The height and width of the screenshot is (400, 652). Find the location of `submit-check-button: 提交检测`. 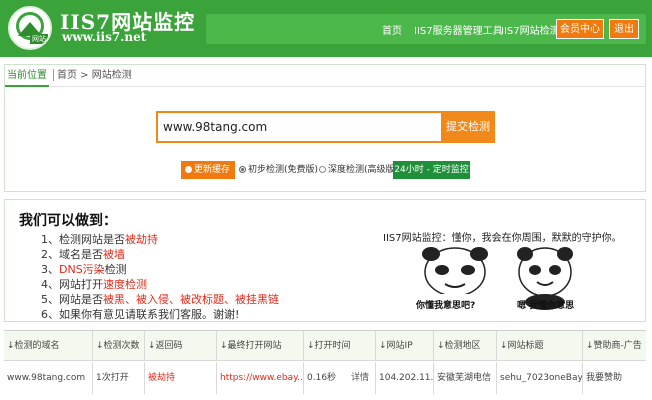

submit-check-button: 提交检测 is located at coordinates (468, 127).